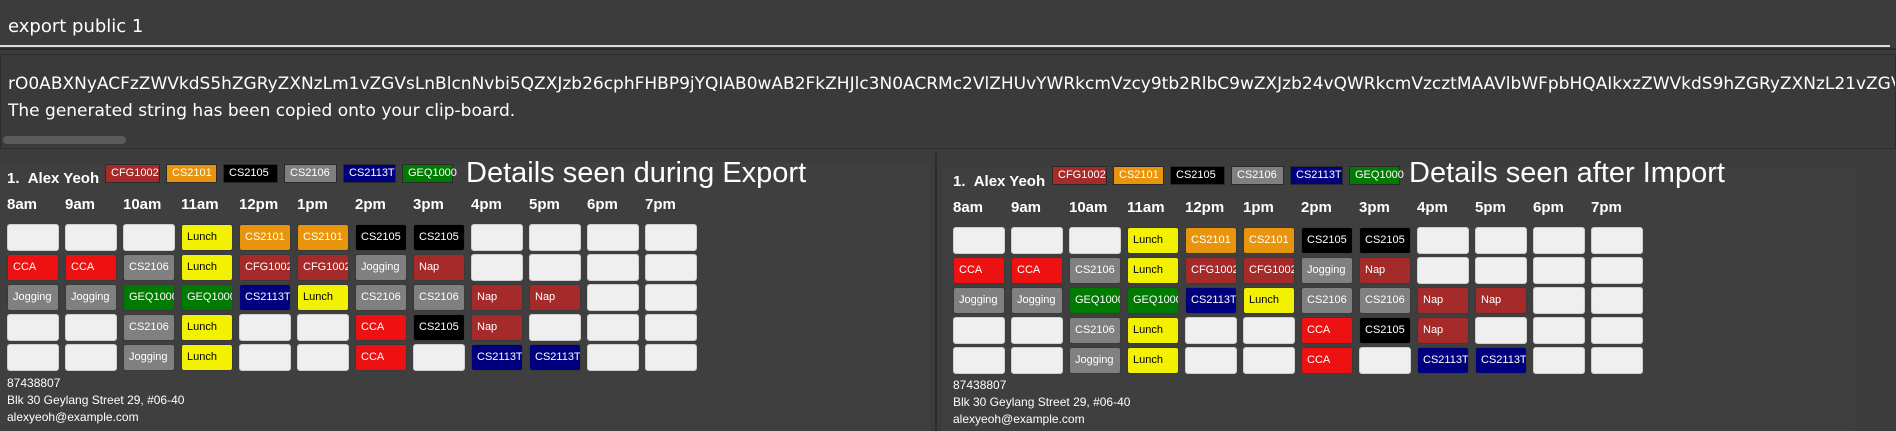 The image size is (1896, 431). I want to click on time-label-7pm: 7pm, so click(660, 204).